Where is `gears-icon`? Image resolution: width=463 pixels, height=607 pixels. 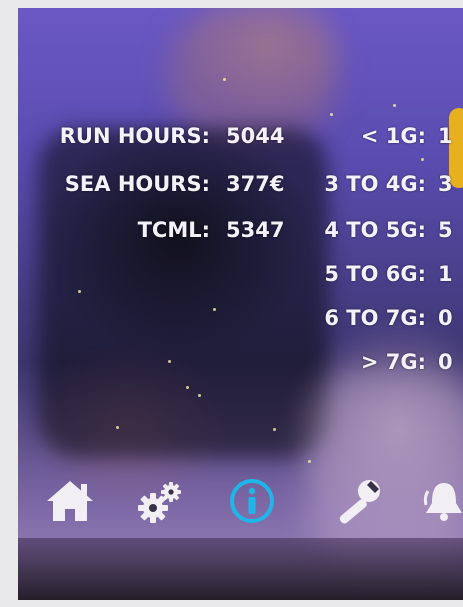 gears-icon is located at coordinates (159, 502).